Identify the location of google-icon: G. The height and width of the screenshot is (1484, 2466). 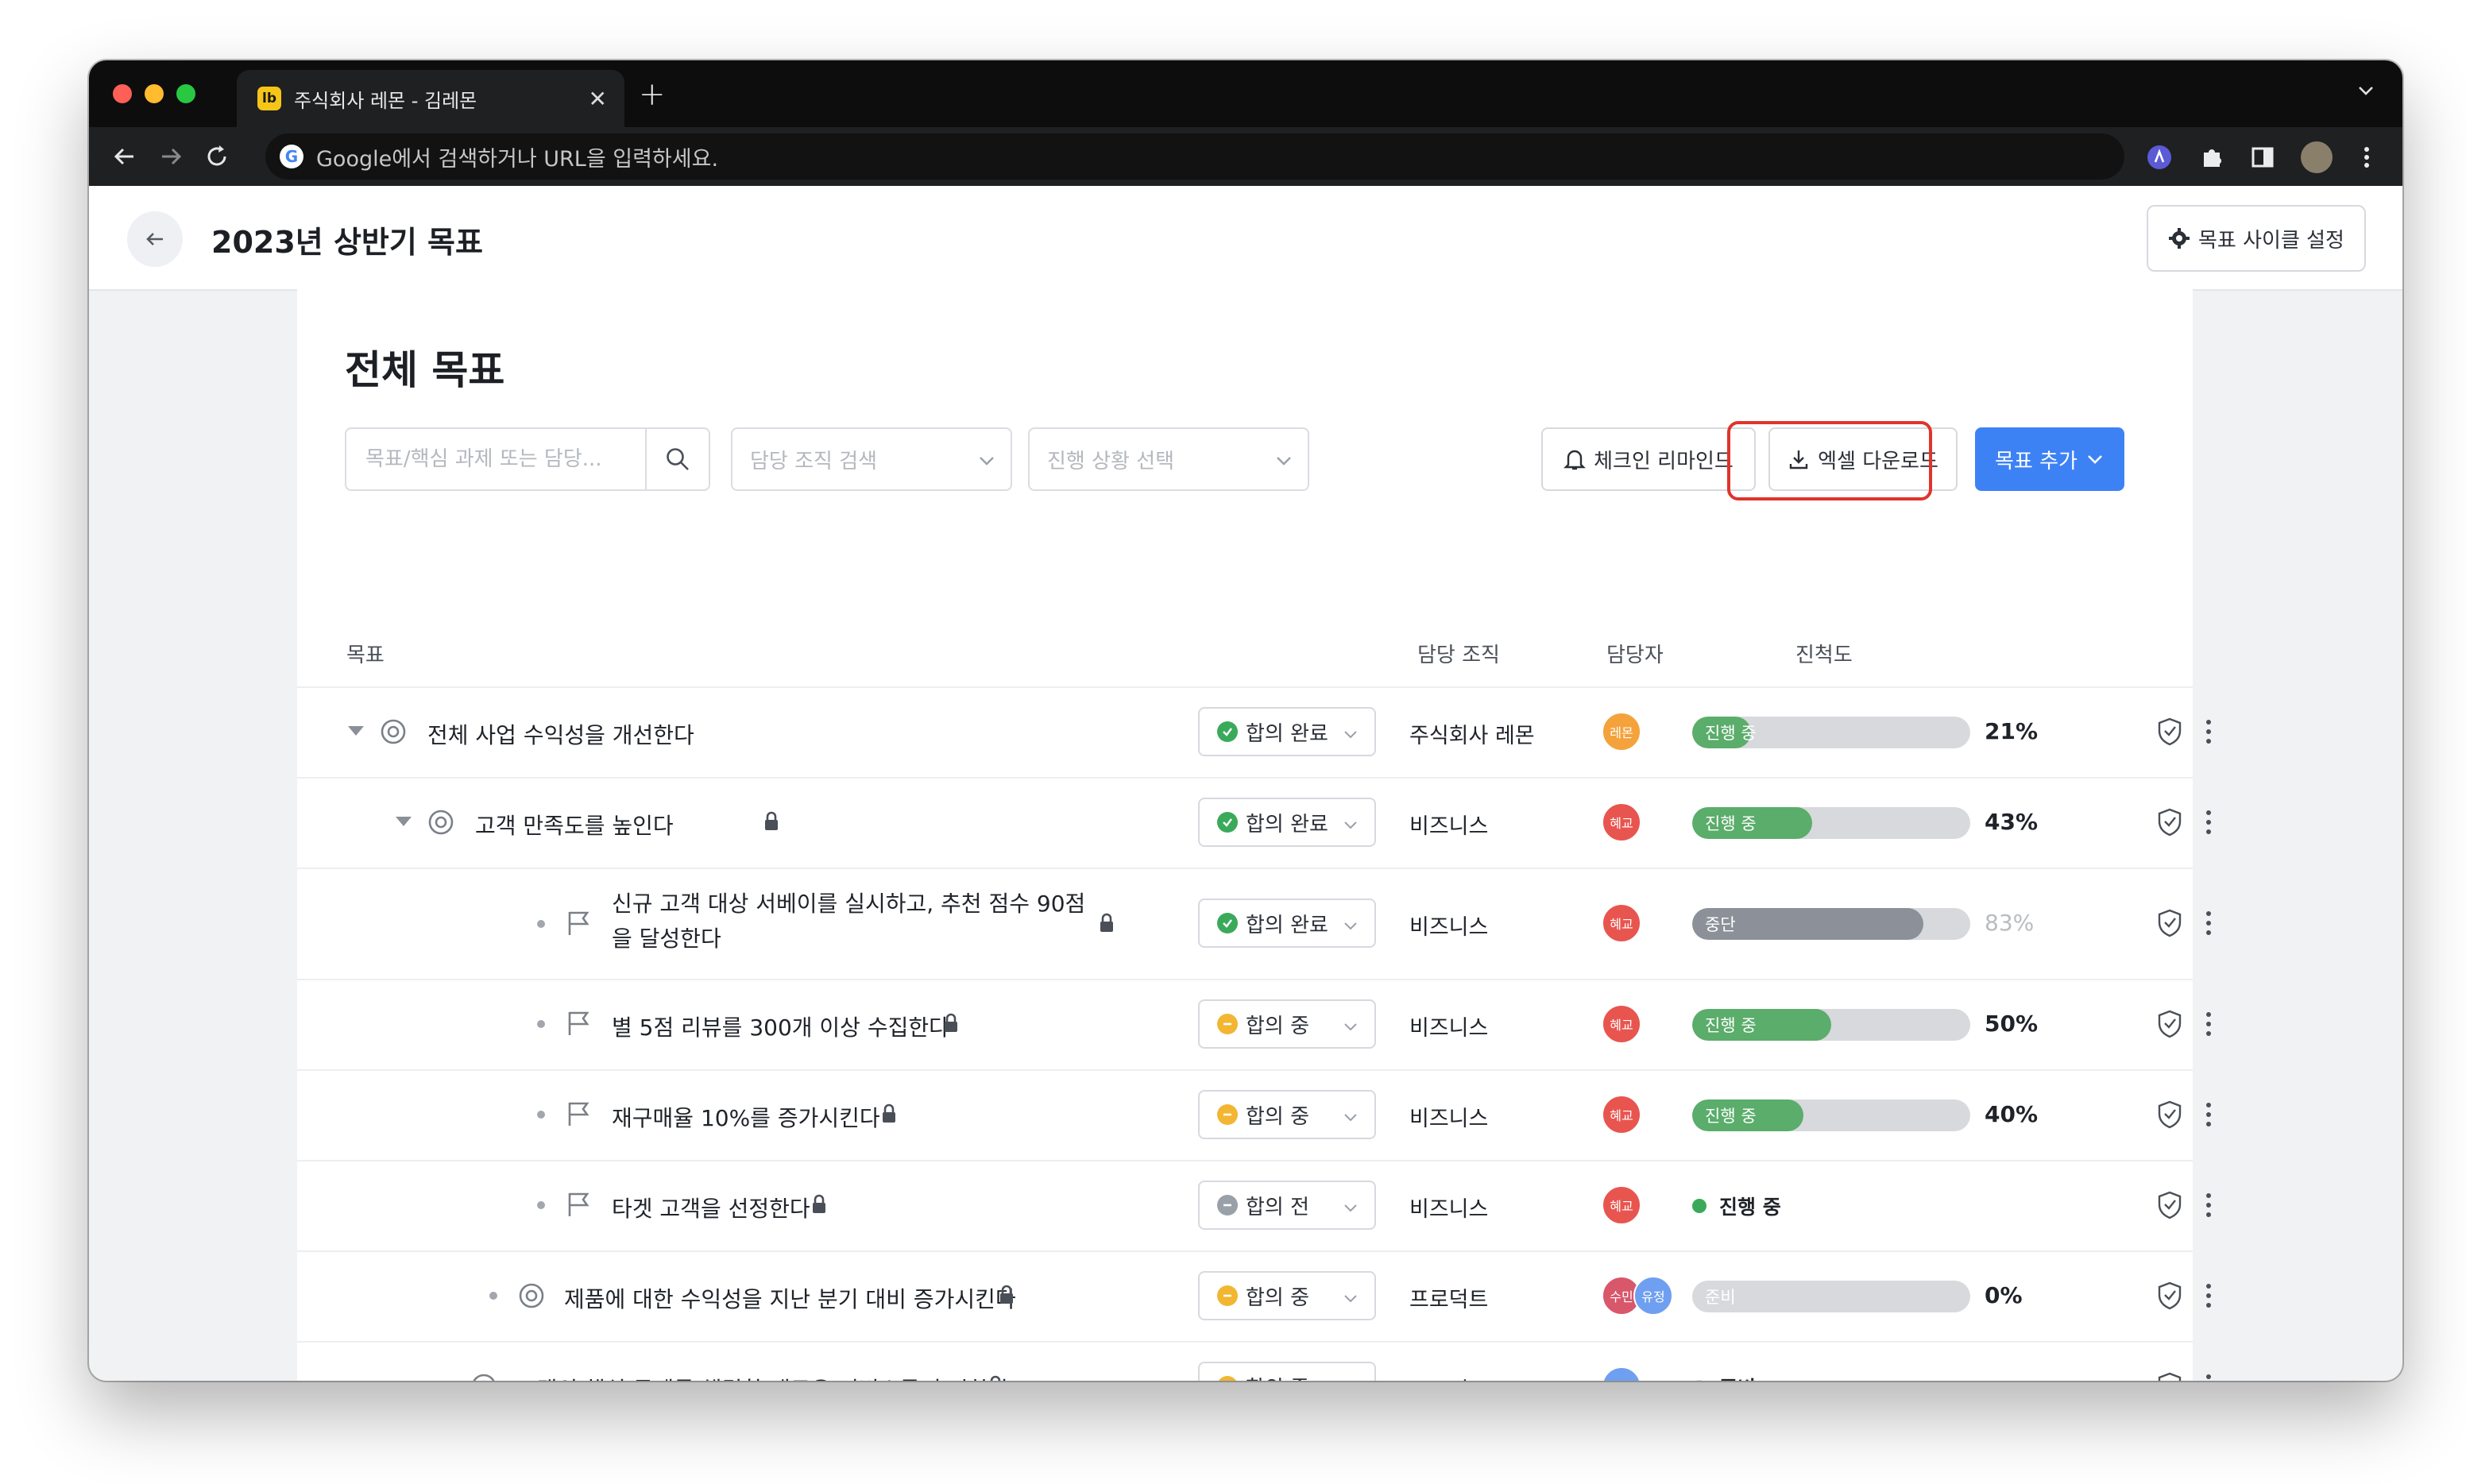
(291, 156).